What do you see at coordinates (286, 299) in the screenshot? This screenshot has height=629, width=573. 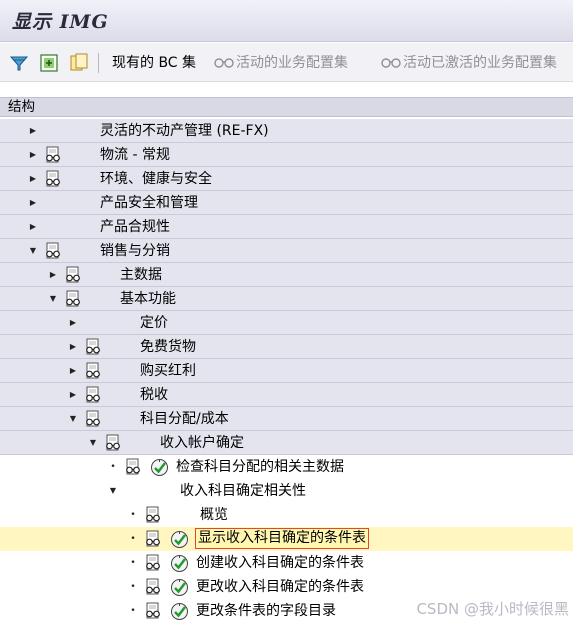 I see `tree-node: ▼ 基本功能` at bounding box center [286, 299].